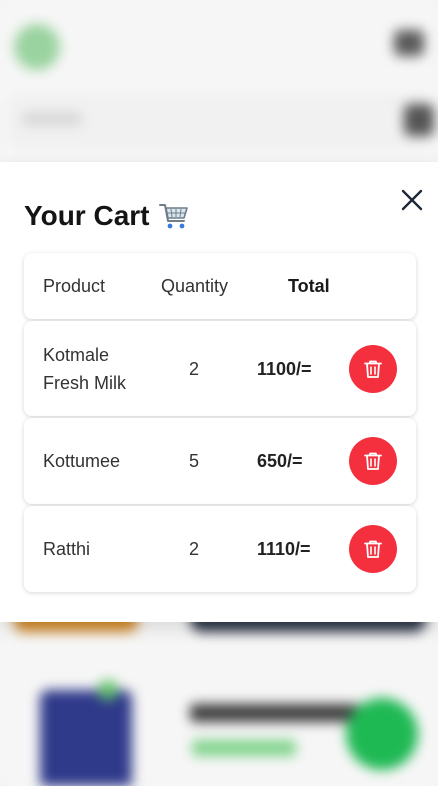 The width and height of the screenshot is (438, 786). What do you see at coordinates (195, 286) in the screenshot?
I see `column-header-quantity: Quantity` at bounding box center [195, 286].